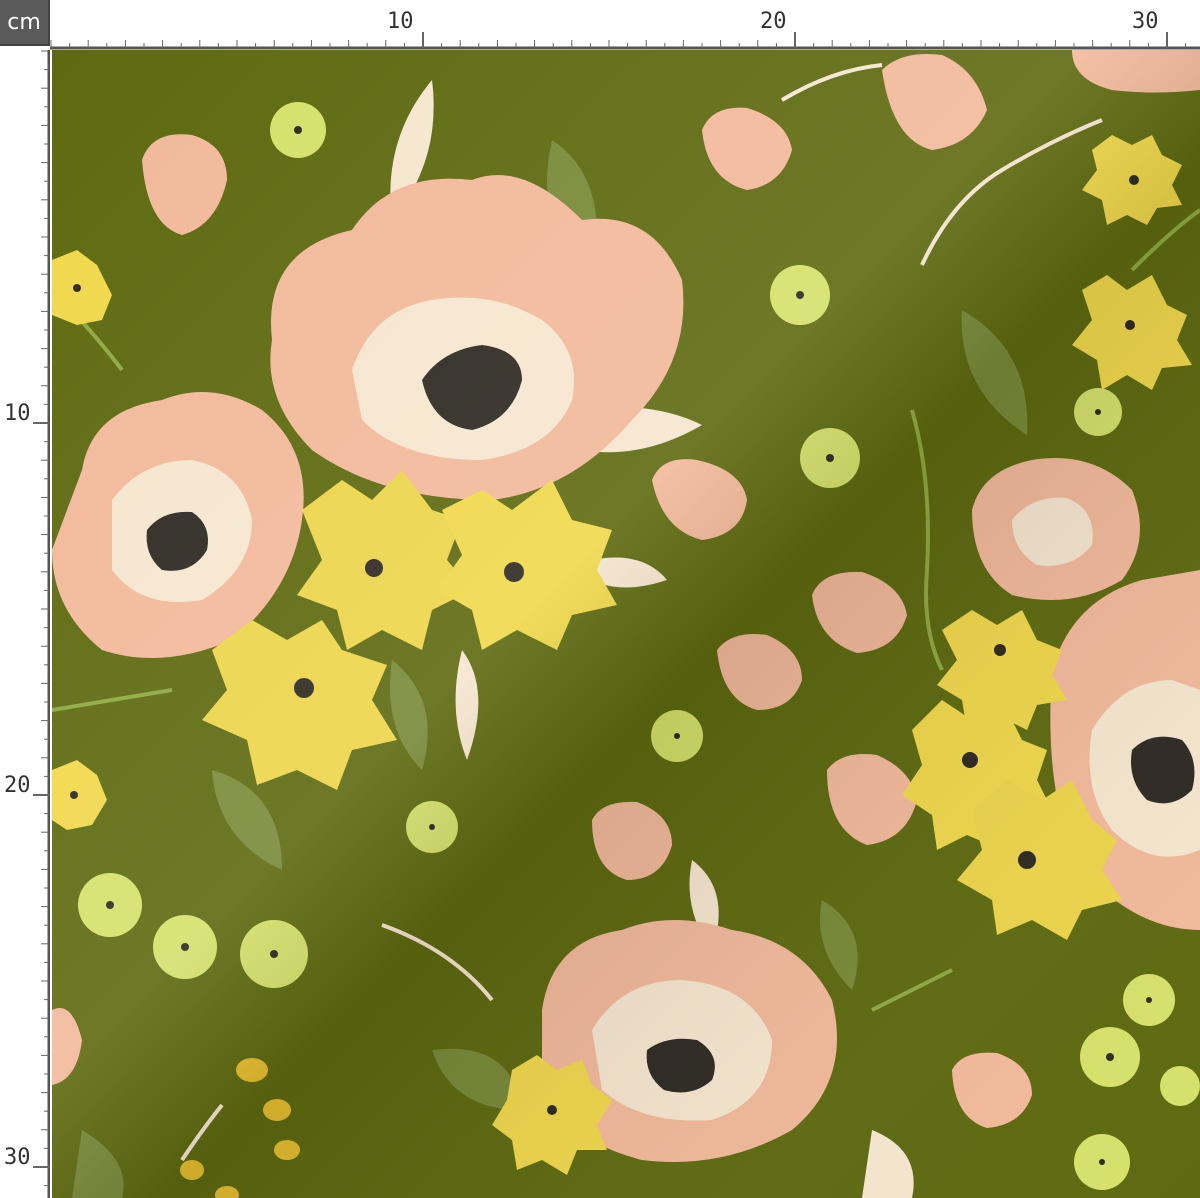  What do you see at coordinates (25, 624) in the screenshot?
I see `left-ruler: 10 20 30` at bounding box center [25, 624].